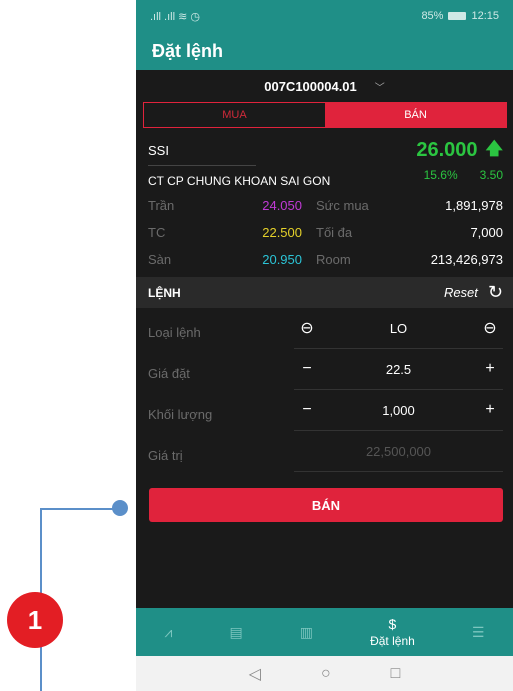 Image resolution: width=513 pixels, height=691 pixels. I want to click on home-icon: ○, so click(326, 674).